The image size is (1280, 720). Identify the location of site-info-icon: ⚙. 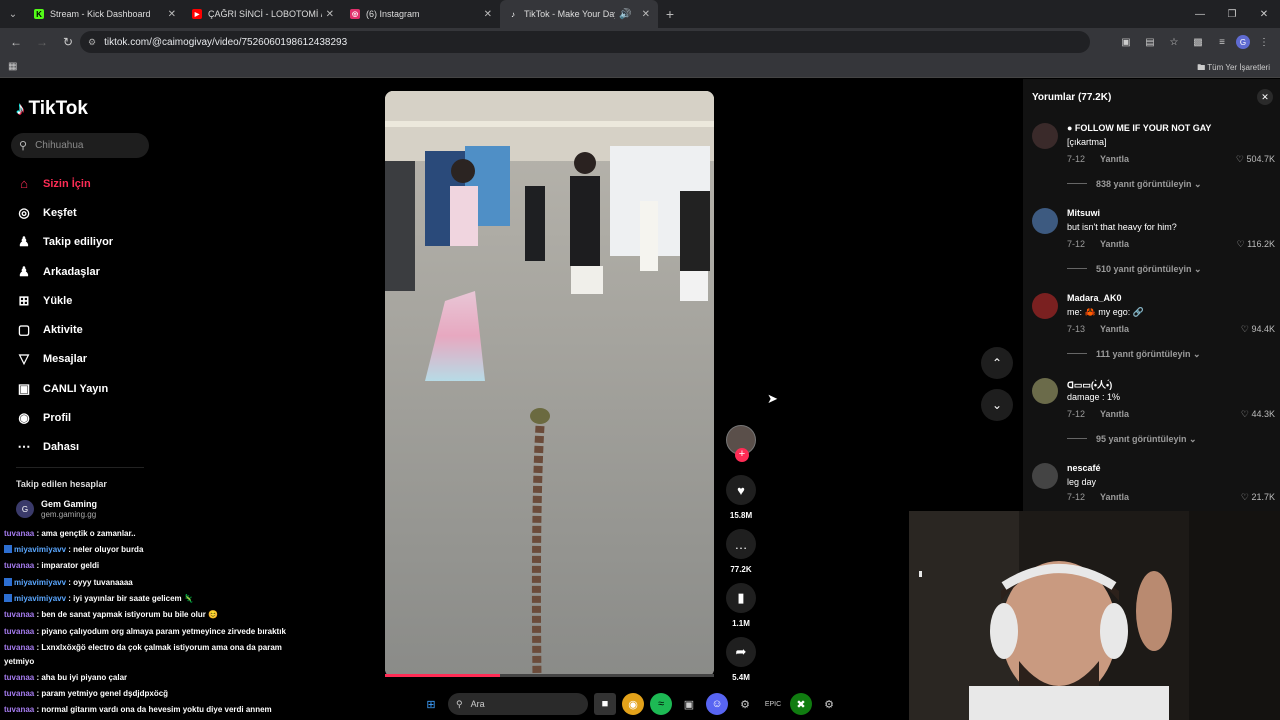
(92, 42).